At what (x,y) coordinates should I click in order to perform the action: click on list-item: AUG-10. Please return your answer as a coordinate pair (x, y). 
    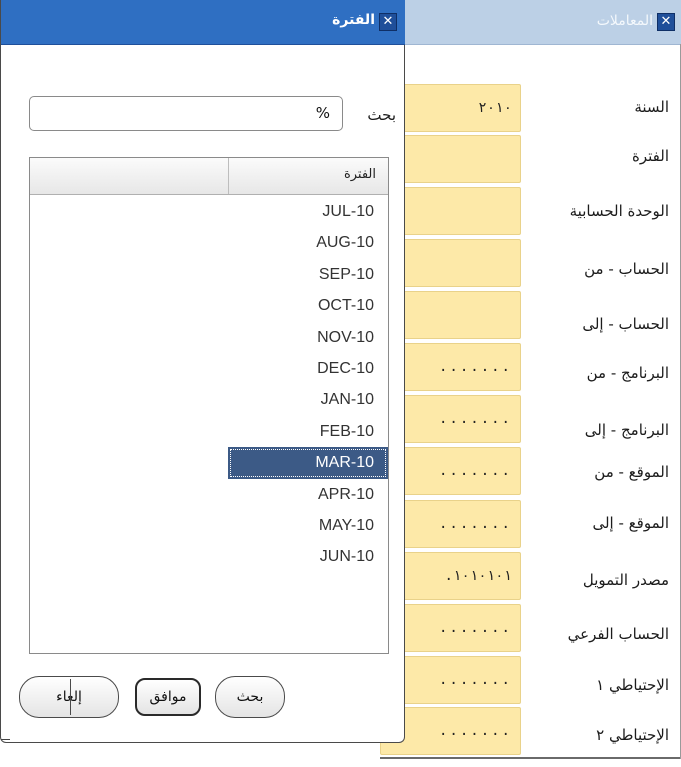
    Looking at the image, I should click on (209, 242).